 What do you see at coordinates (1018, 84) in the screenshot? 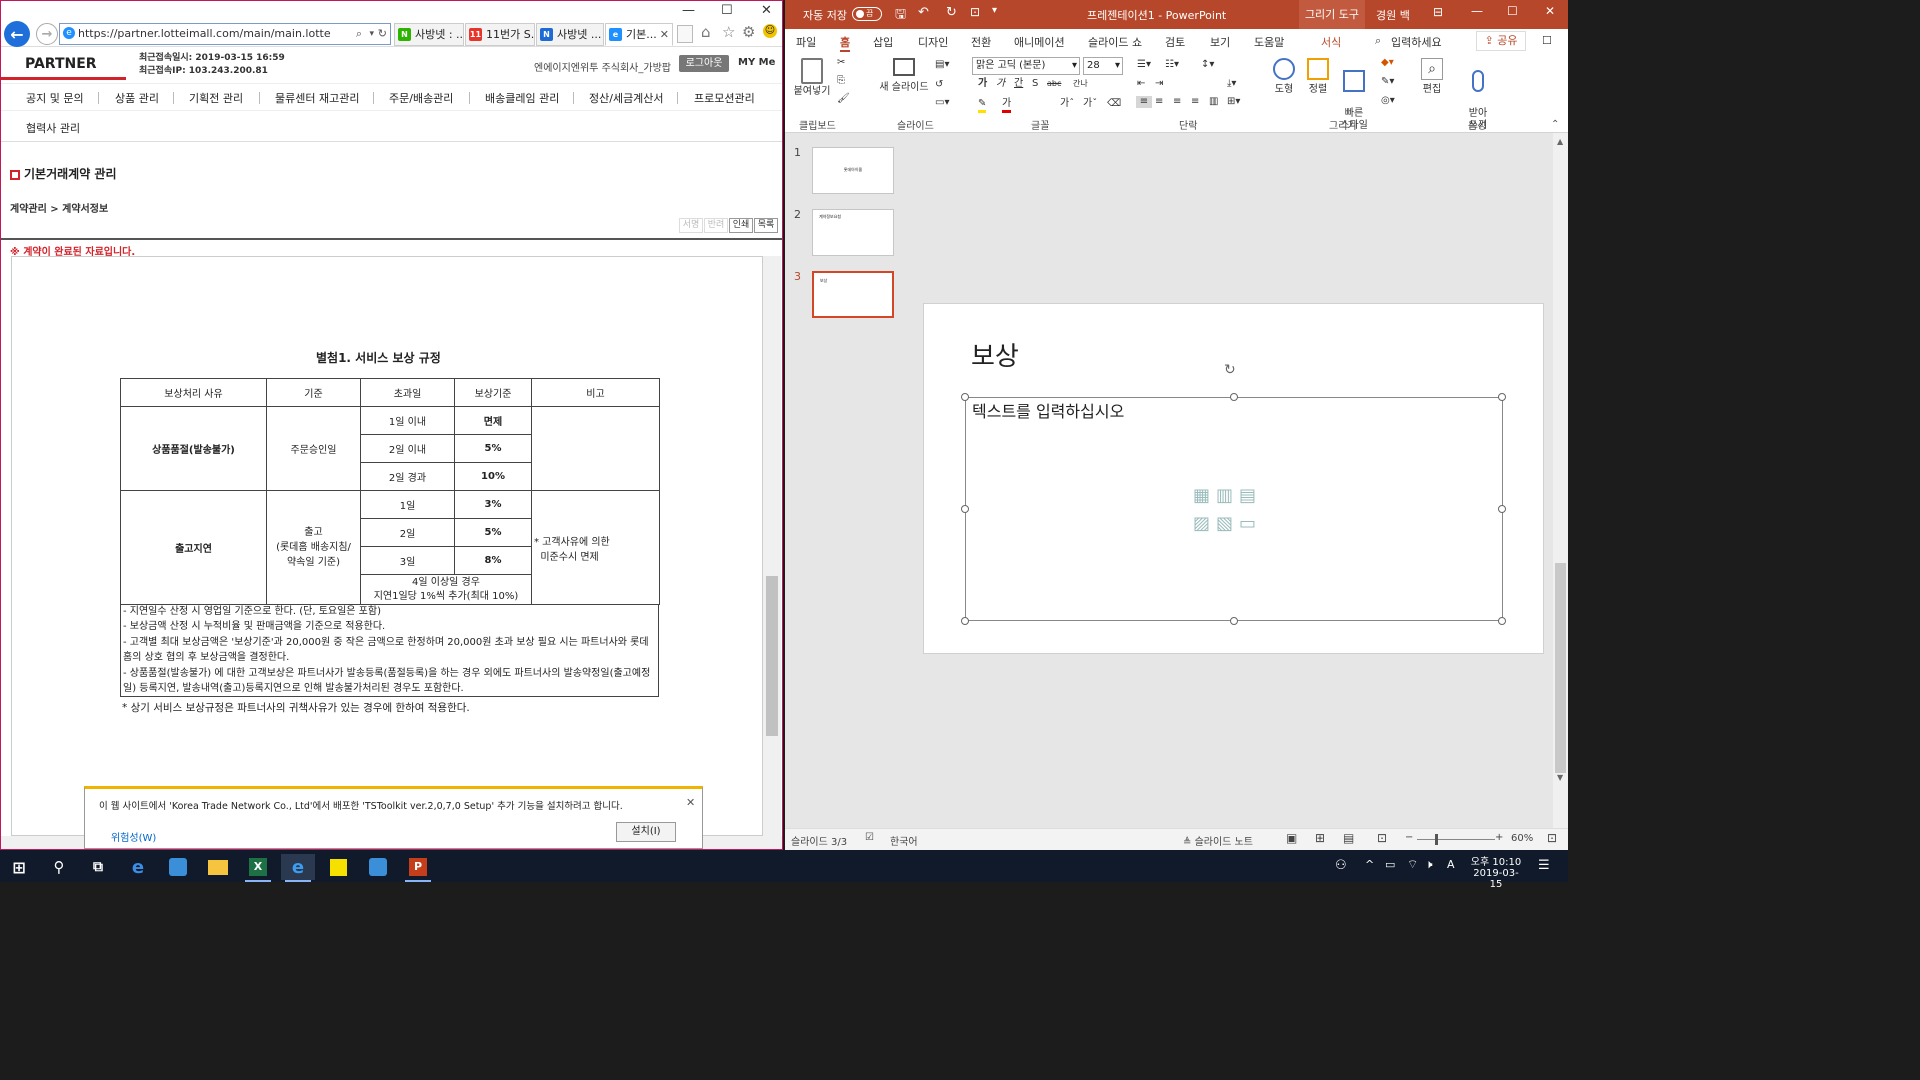
I see `underline-button: 간` at bounding box center [1018, 84].